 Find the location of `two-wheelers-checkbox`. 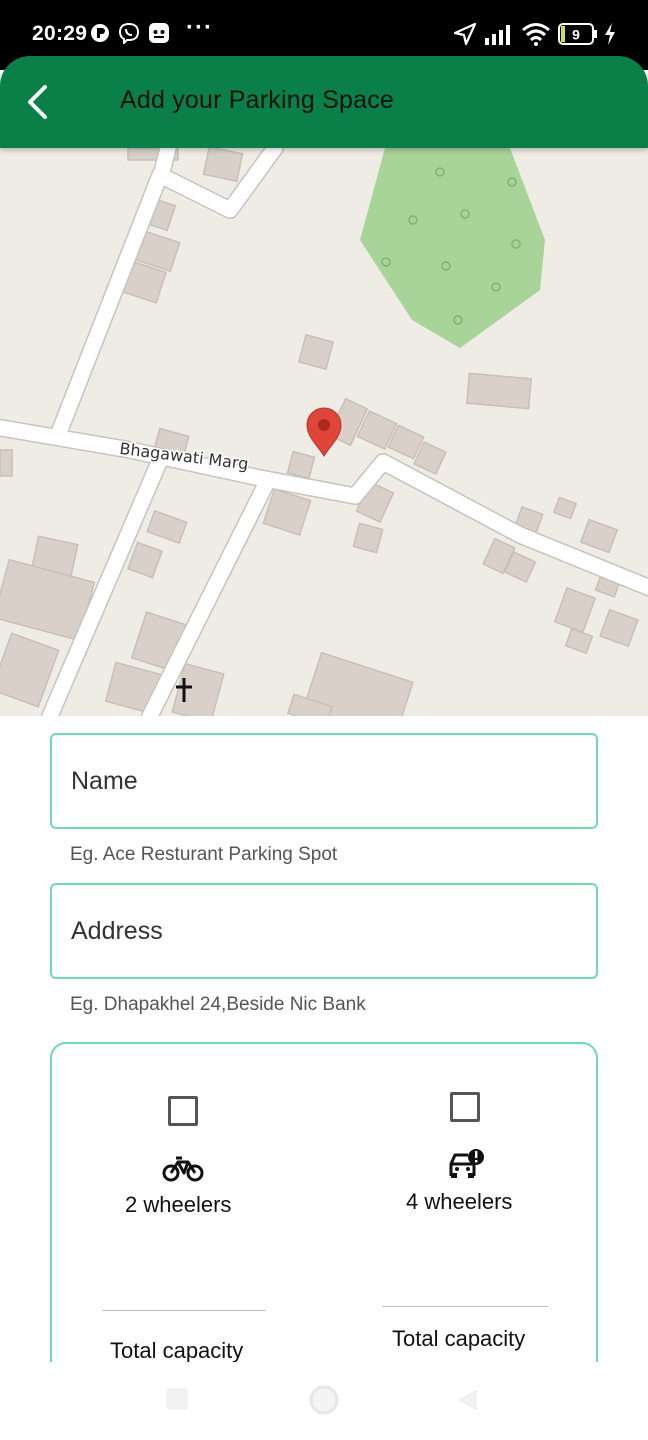

two-wheelers-checkbox is located at coordinates (183, 1111).